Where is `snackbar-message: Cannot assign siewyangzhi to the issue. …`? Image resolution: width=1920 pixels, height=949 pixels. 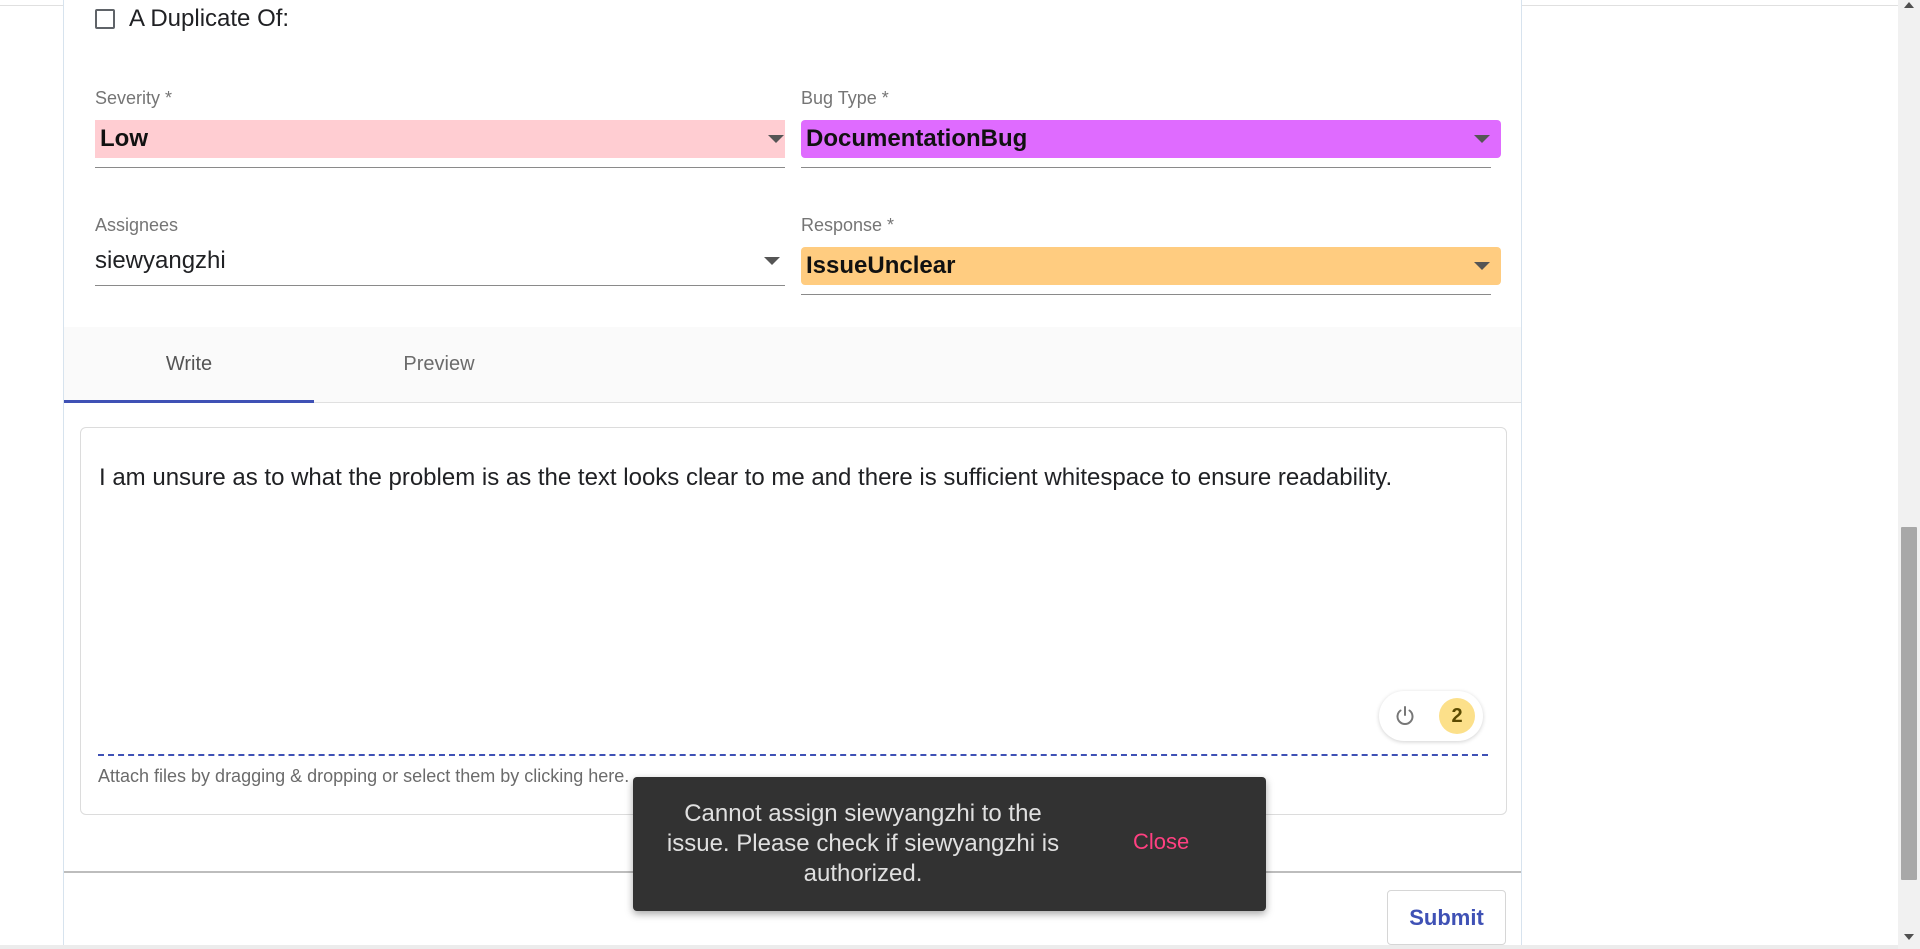
snackbar-message: Cannot assign siewyangzhi to the issue. … is located at coordinates (863, 843).